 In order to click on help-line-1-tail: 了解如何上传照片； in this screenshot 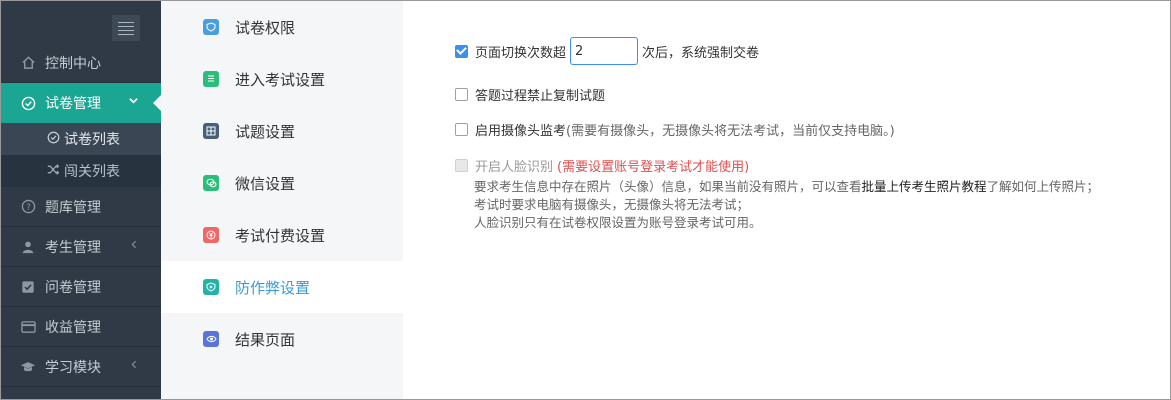, I will do `click(1043, 186)`.